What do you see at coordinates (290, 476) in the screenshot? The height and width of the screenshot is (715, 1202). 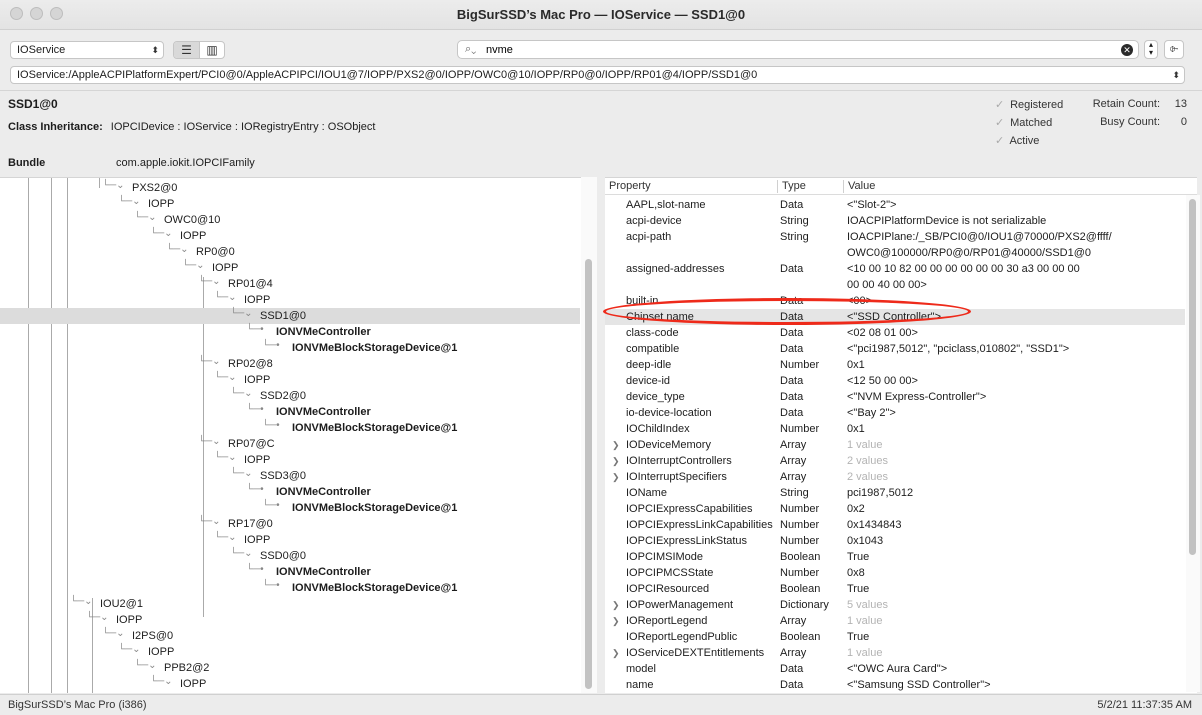 I see `tree-row: └─⌄ SSD3@0` at bounding box center [290, 476].